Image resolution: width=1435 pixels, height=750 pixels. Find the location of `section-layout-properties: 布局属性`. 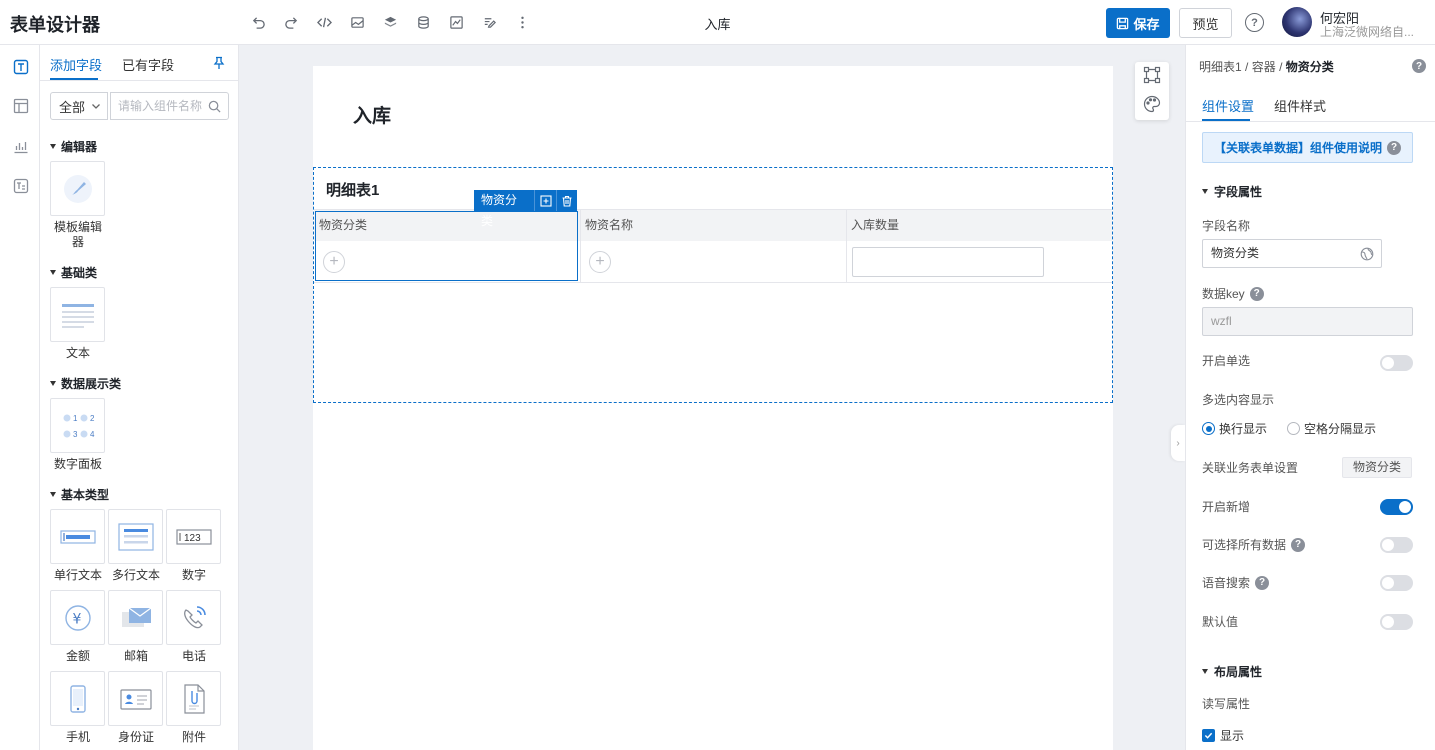

section-layout-properties: 布局属性 is located at coordinates (1232, 671).